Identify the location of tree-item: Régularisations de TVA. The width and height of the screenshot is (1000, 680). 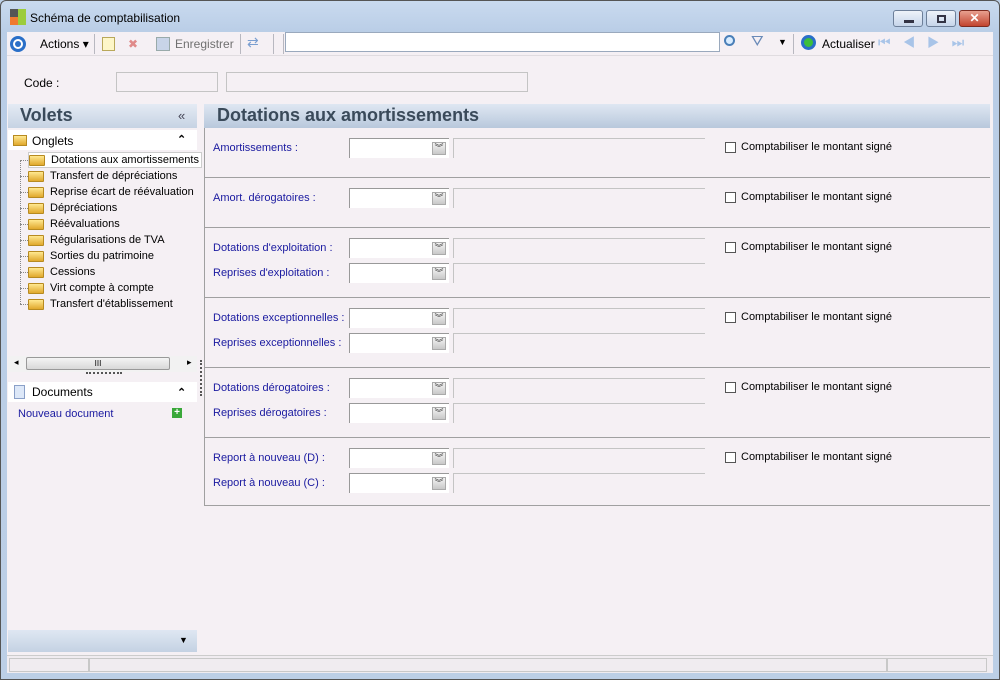
(96, 240).